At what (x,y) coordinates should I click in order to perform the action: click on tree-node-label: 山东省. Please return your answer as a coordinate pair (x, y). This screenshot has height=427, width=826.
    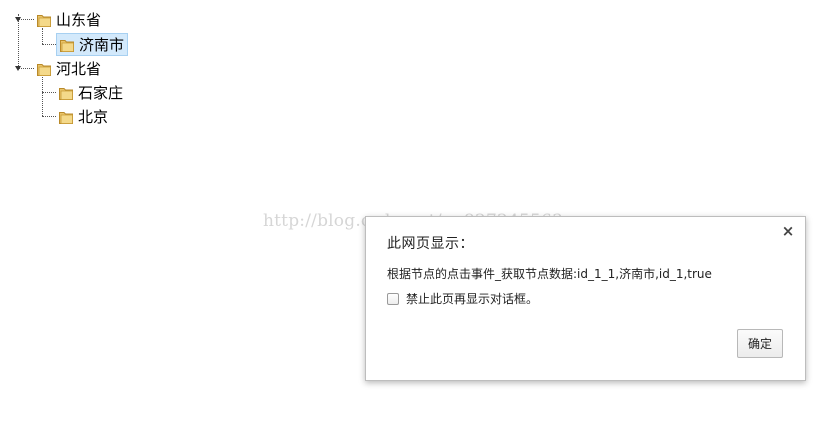
    Looking at the image, I should click on (79, 20).